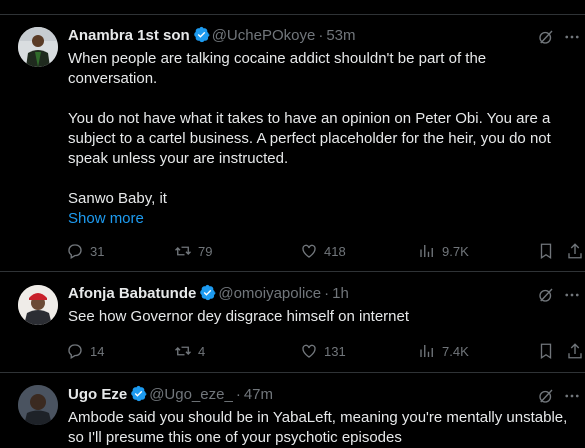 Image resolution: width=585 pixels, height=448 pixels. What do you see at coordinates (455, 251) in the screenshot?
I see `view-count: 9.7K` at bounding box center [455, 251].